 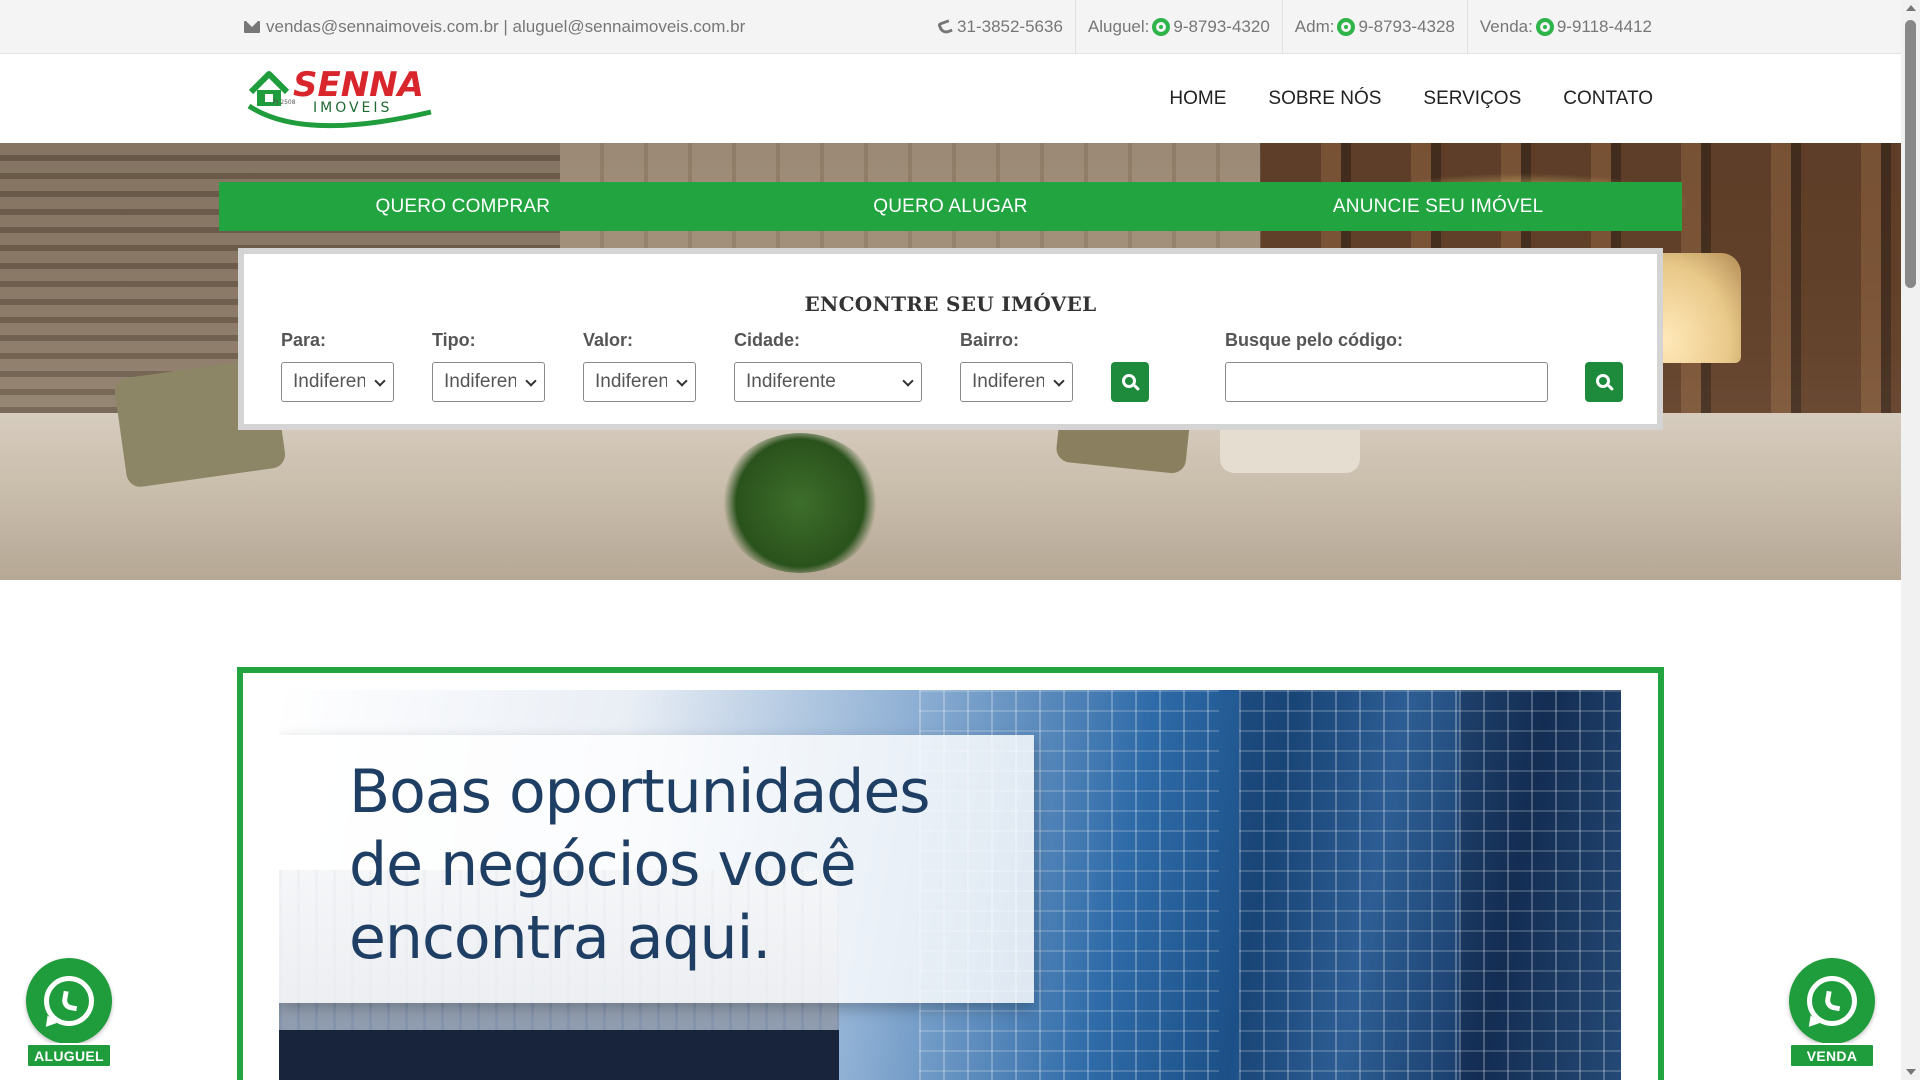 What do you see at coordinates (945, 27) in the screenshot?
I see `phone-icon` at bounding box center [945, 27].